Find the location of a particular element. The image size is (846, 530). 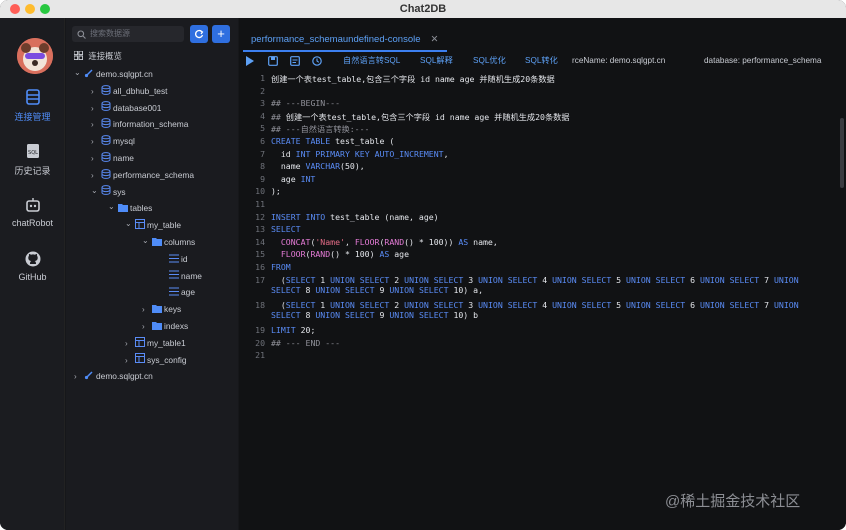

refresh-button is located at coordinates (199, 34).